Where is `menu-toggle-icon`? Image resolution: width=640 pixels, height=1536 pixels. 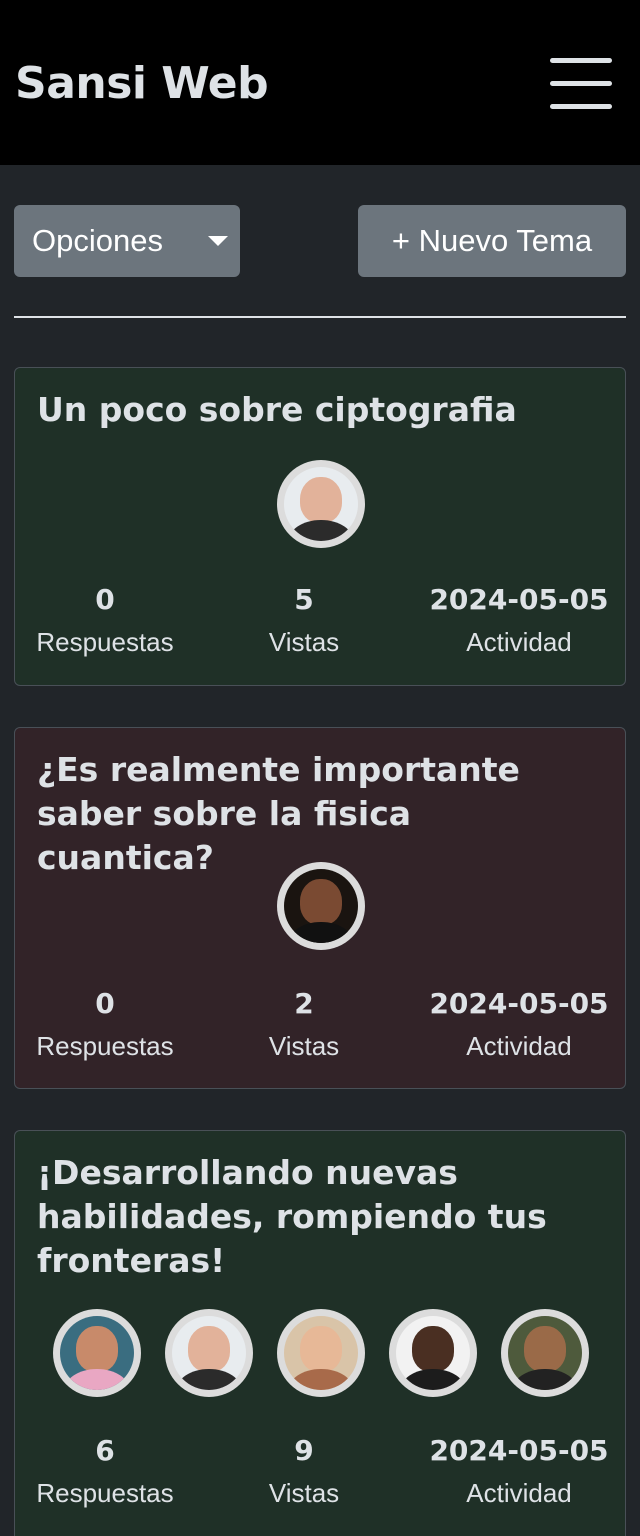 menu-toggle-icon is located at coordinates (580, 84).